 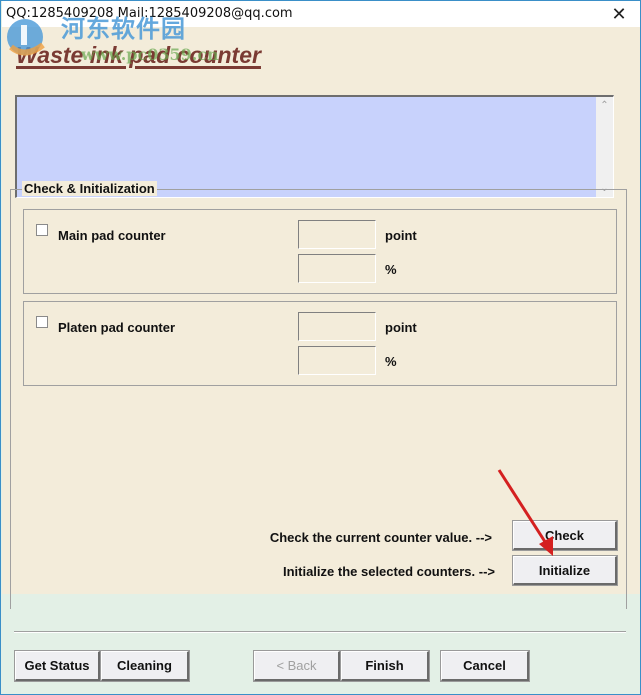 What do you see at coordinates (149, 13) in the screenshot?
I see `window-title: QQ:1285409208 Mail:1285409208@qq.com` at bounding box center [149, 13].